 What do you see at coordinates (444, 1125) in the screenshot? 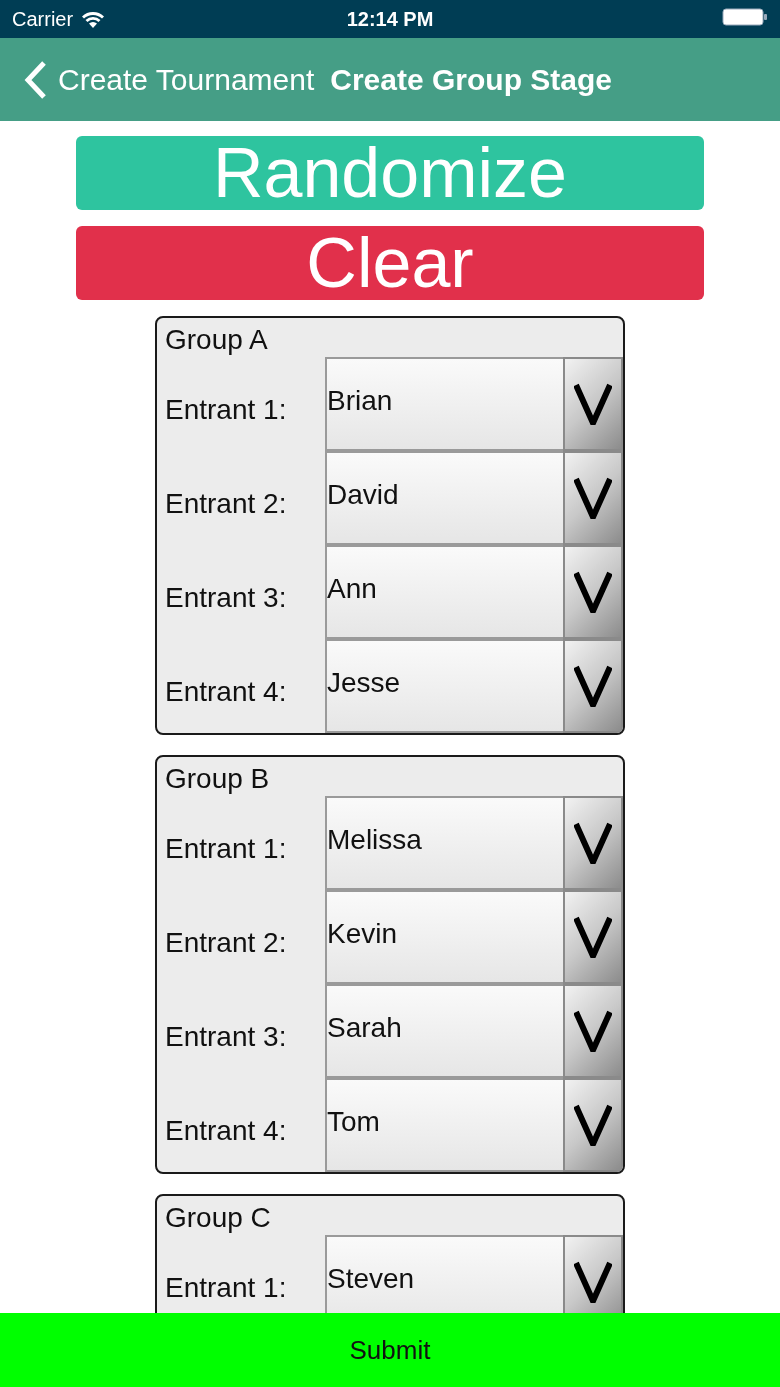
I see `selected-entrant: Tom` at bounding box center [444, 1125].